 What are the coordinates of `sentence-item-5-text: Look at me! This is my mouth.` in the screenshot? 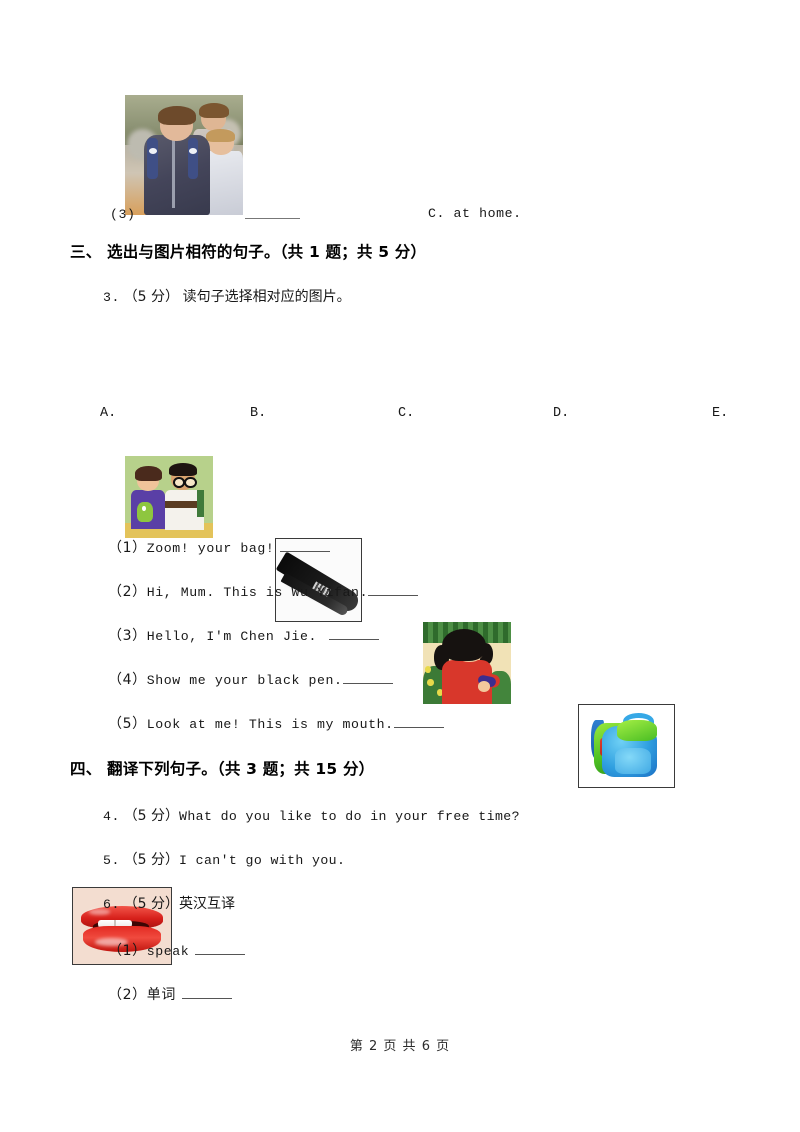 It's located at (270, 724).